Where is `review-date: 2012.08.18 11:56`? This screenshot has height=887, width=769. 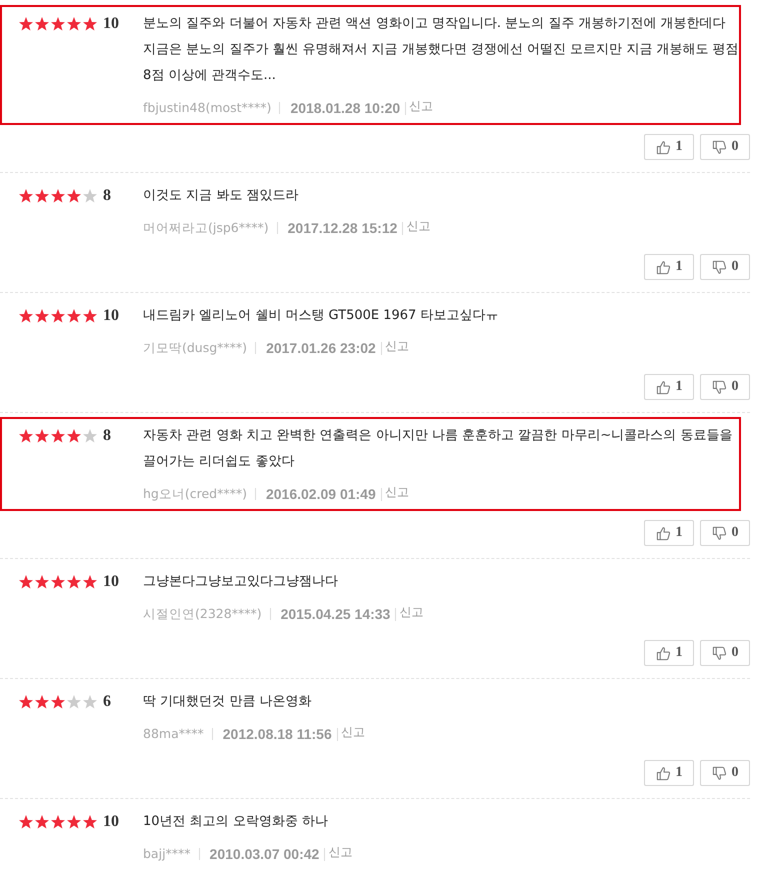 review-date: 2012.08.18 11:56 is located at coordinates (275, 734).